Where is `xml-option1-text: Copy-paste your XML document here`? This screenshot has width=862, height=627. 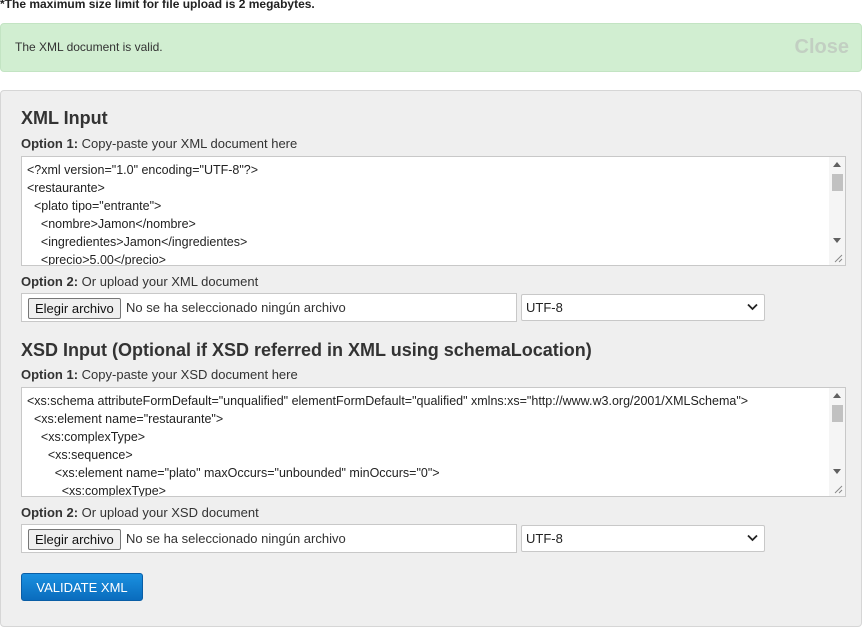
xml-option1-text: Copy-paste your XML document here is located at coordinates (188, 143).